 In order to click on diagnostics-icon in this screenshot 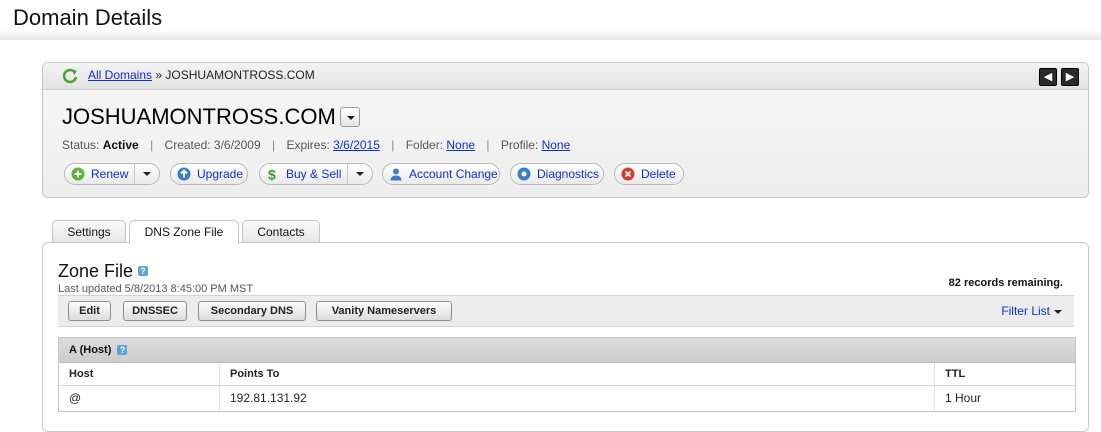, I will do `click(524, 174)`.